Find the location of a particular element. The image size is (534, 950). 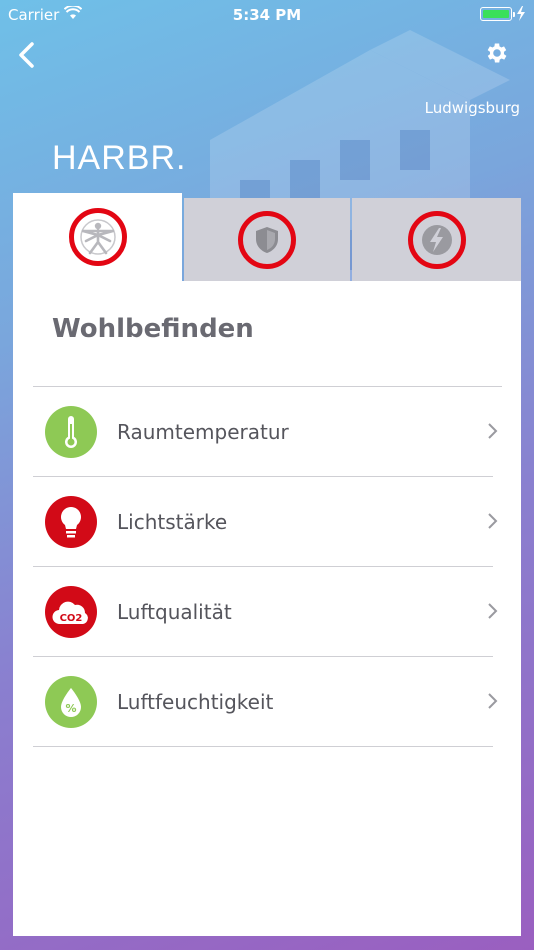

charging-icon is located at coordinates (521, 13).